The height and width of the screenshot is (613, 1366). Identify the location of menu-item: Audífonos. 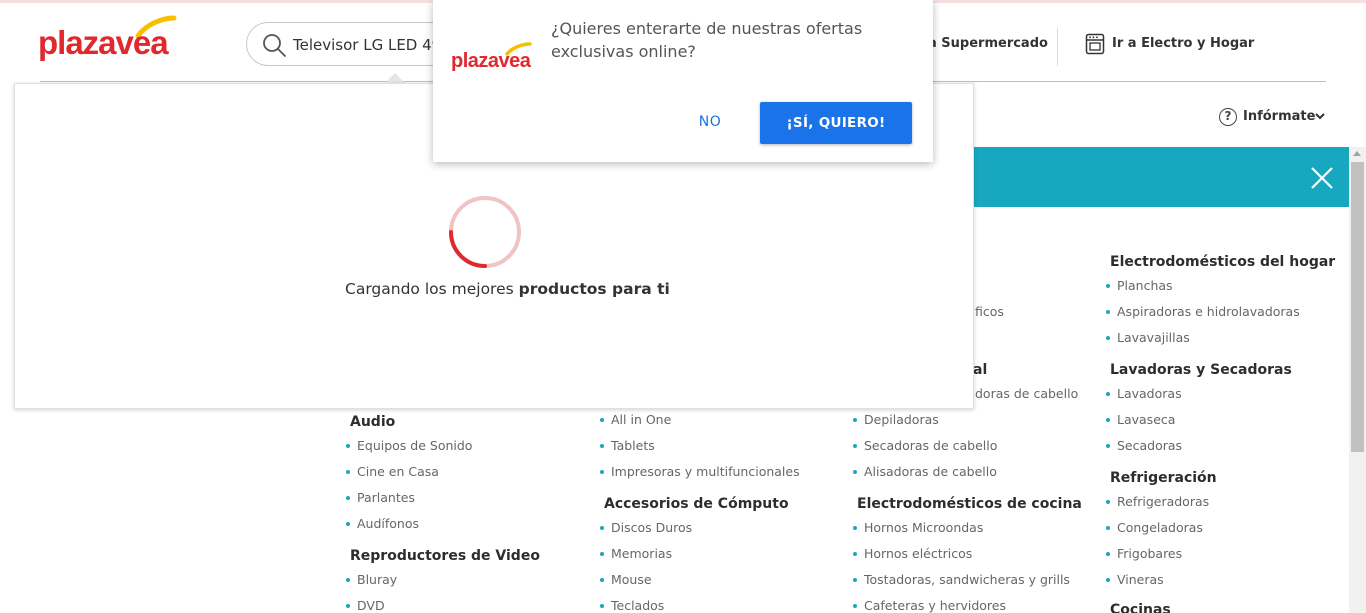
(382, 523).